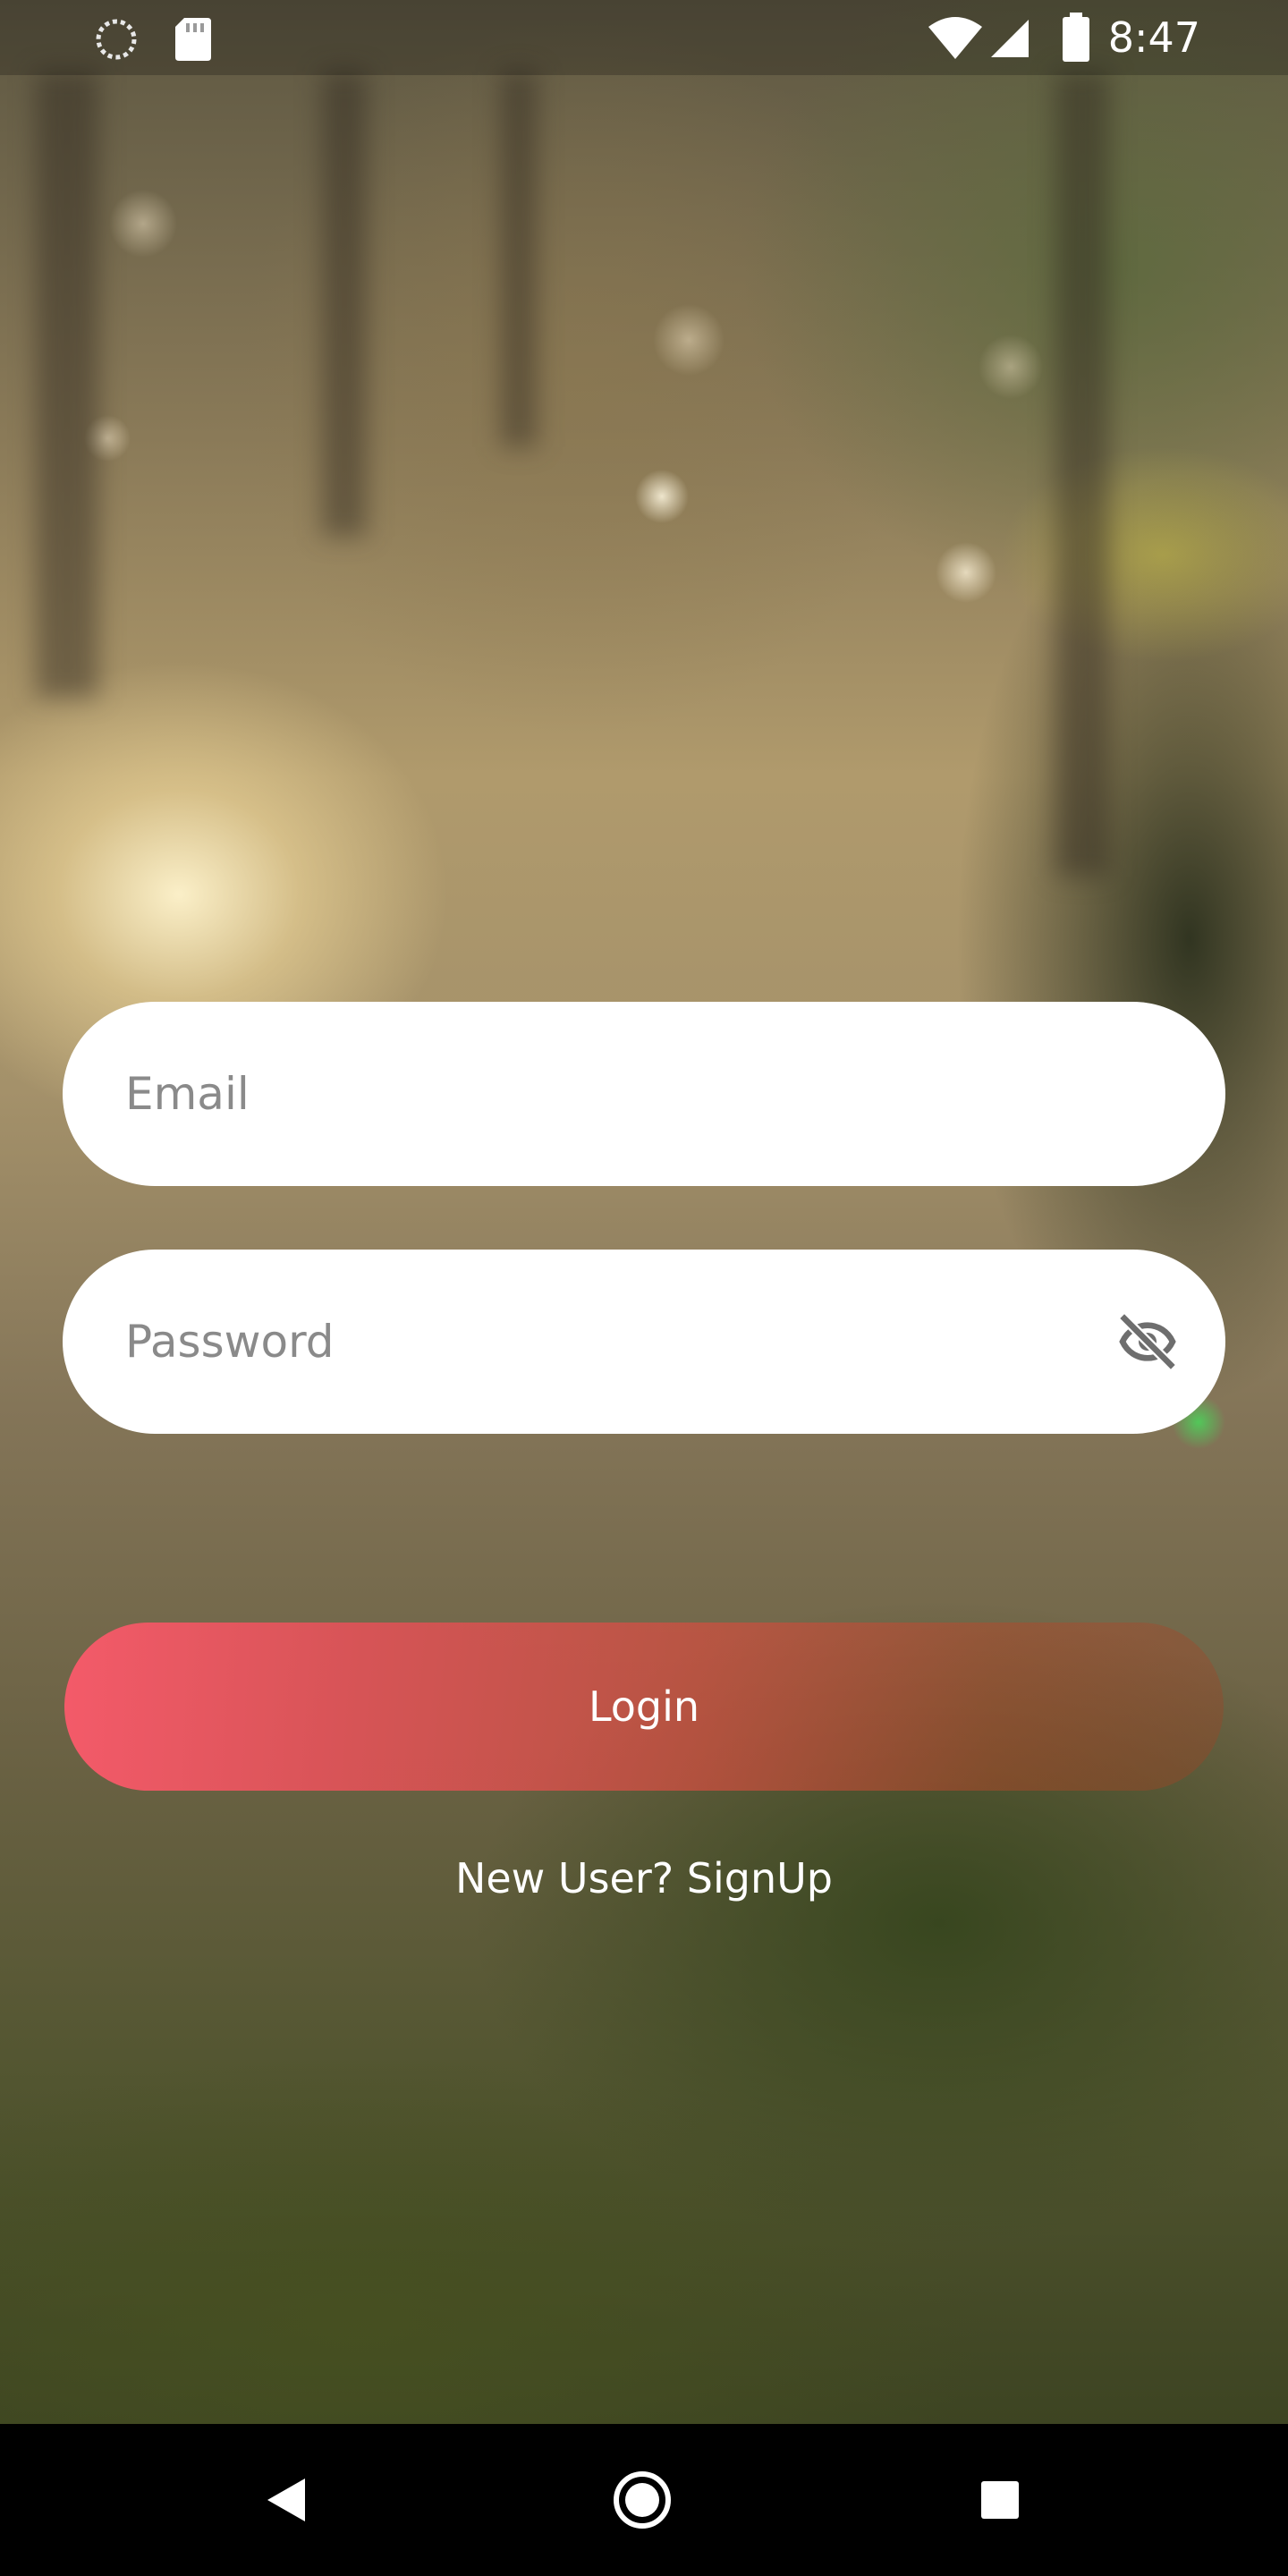  Describe the element at coordinates (116, 41) in the screenshot. I see `sync-icon` at that location.